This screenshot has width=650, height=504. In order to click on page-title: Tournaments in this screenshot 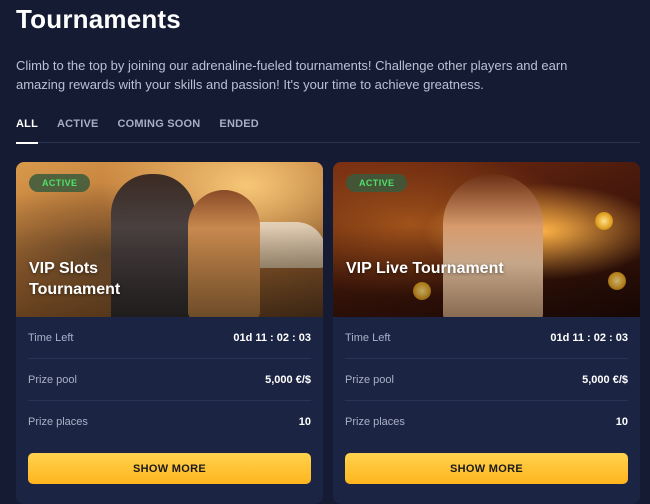, I will do `click(98, 19)`.